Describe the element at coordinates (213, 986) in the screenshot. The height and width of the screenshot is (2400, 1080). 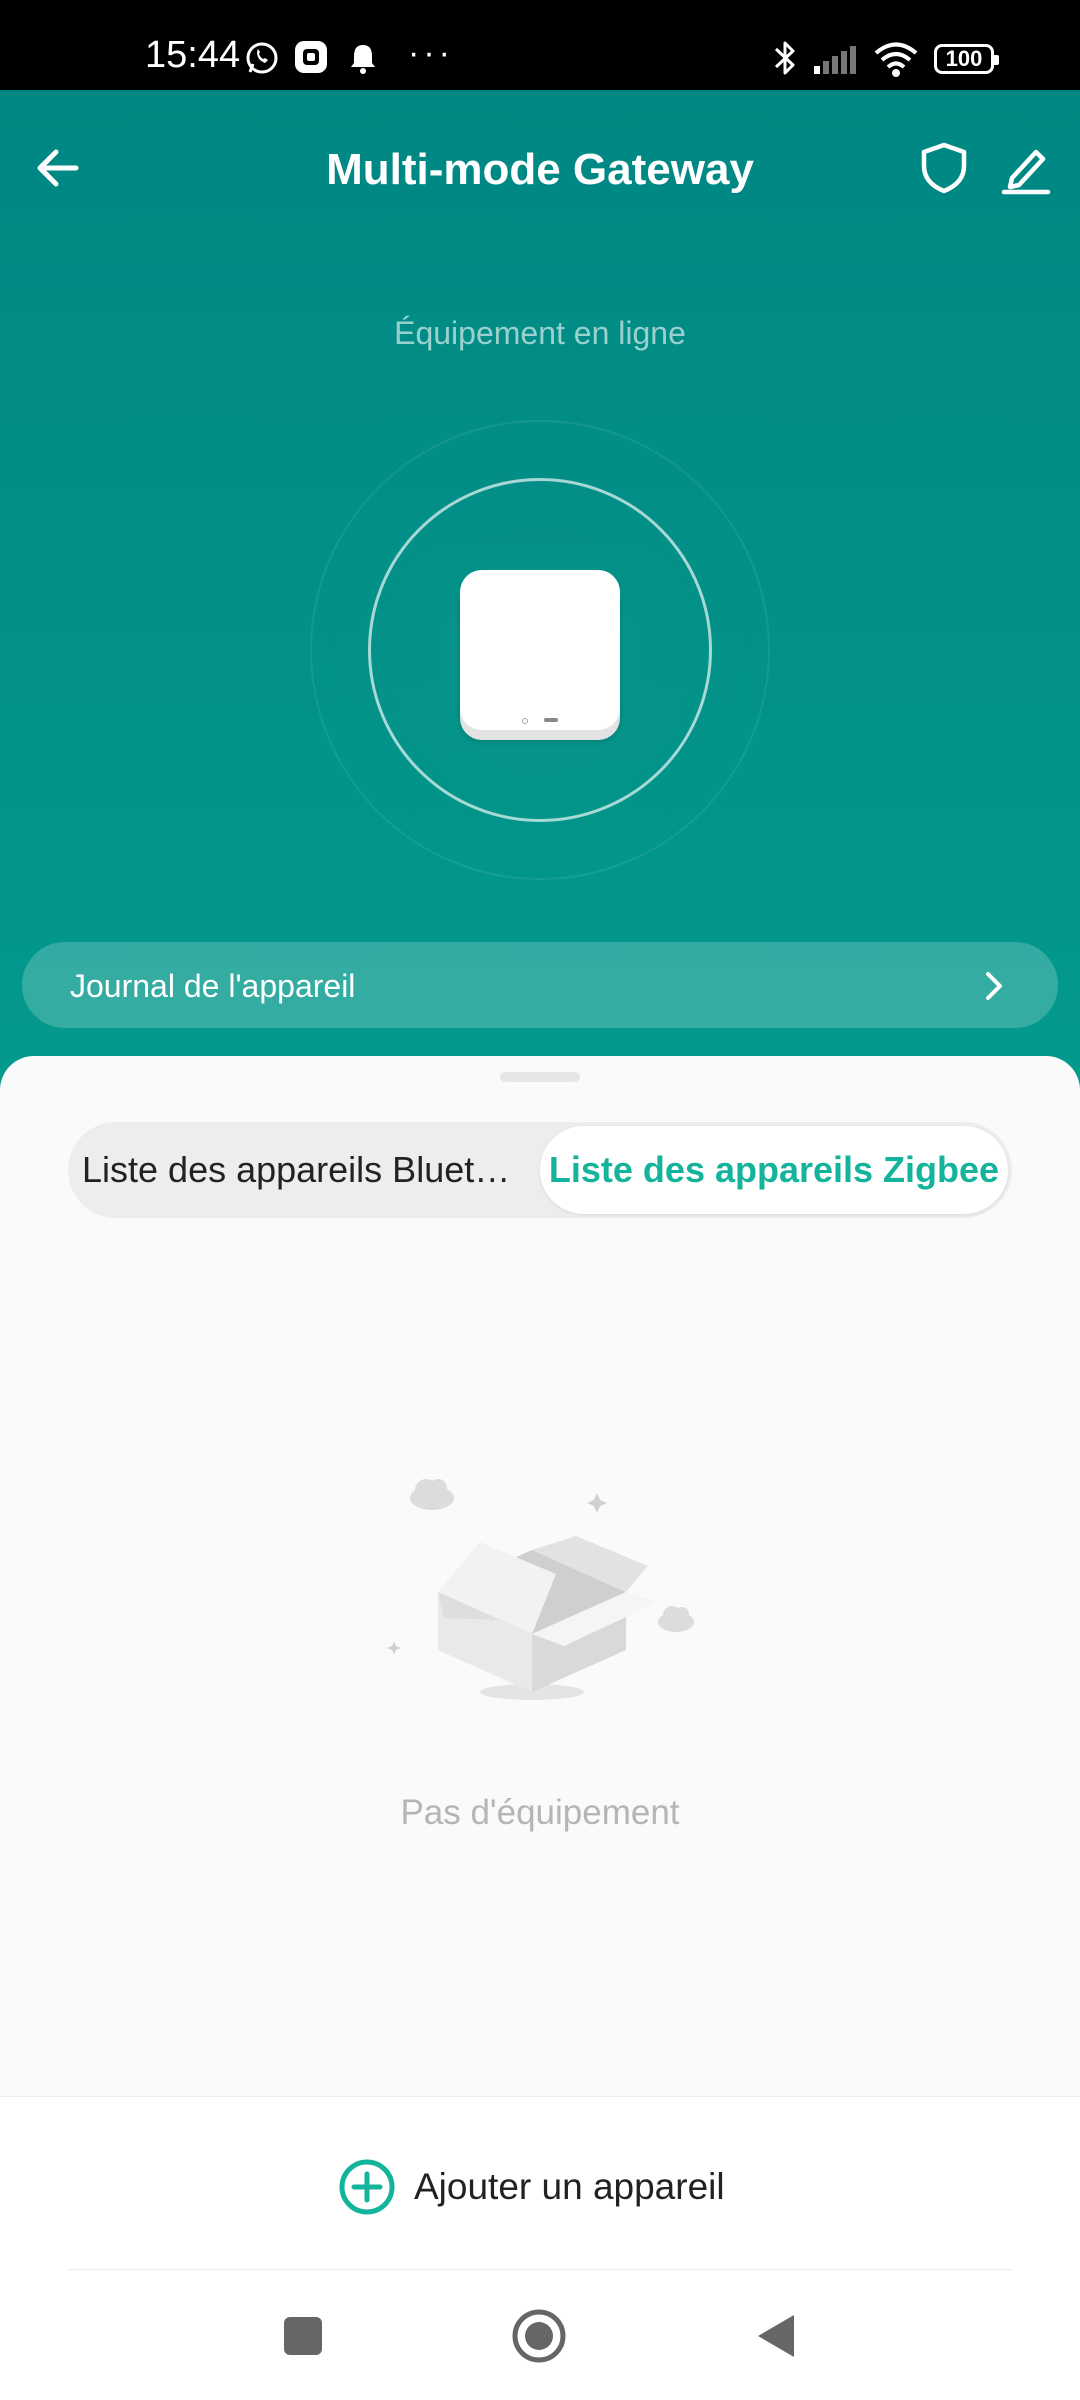
I see `device-log-label: Journal de l'appareil` at that location.